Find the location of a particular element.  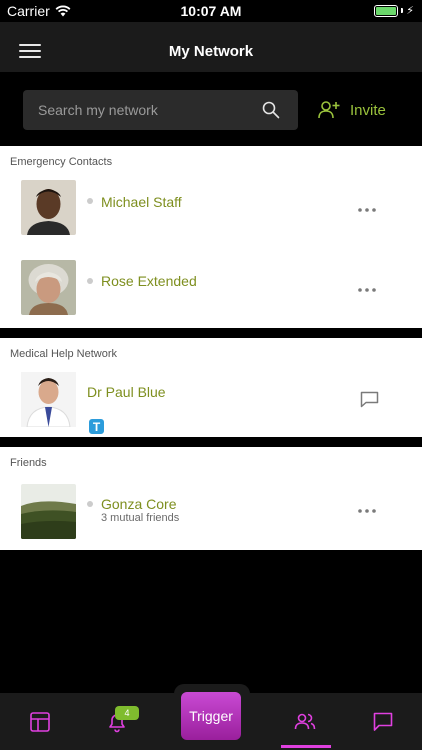

message-icon is located at coordinates (369, 399).